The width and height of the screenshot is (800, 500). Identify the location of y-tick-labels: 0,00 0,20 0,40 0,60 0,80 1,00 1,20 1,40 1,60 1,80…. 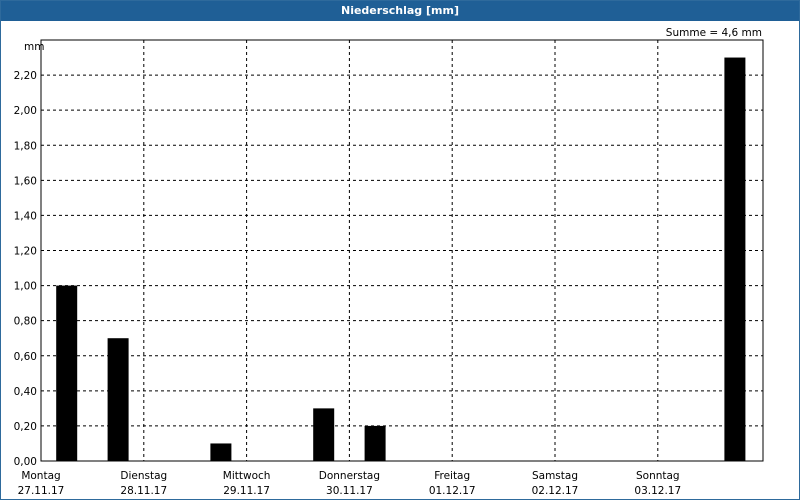
(25, 269).